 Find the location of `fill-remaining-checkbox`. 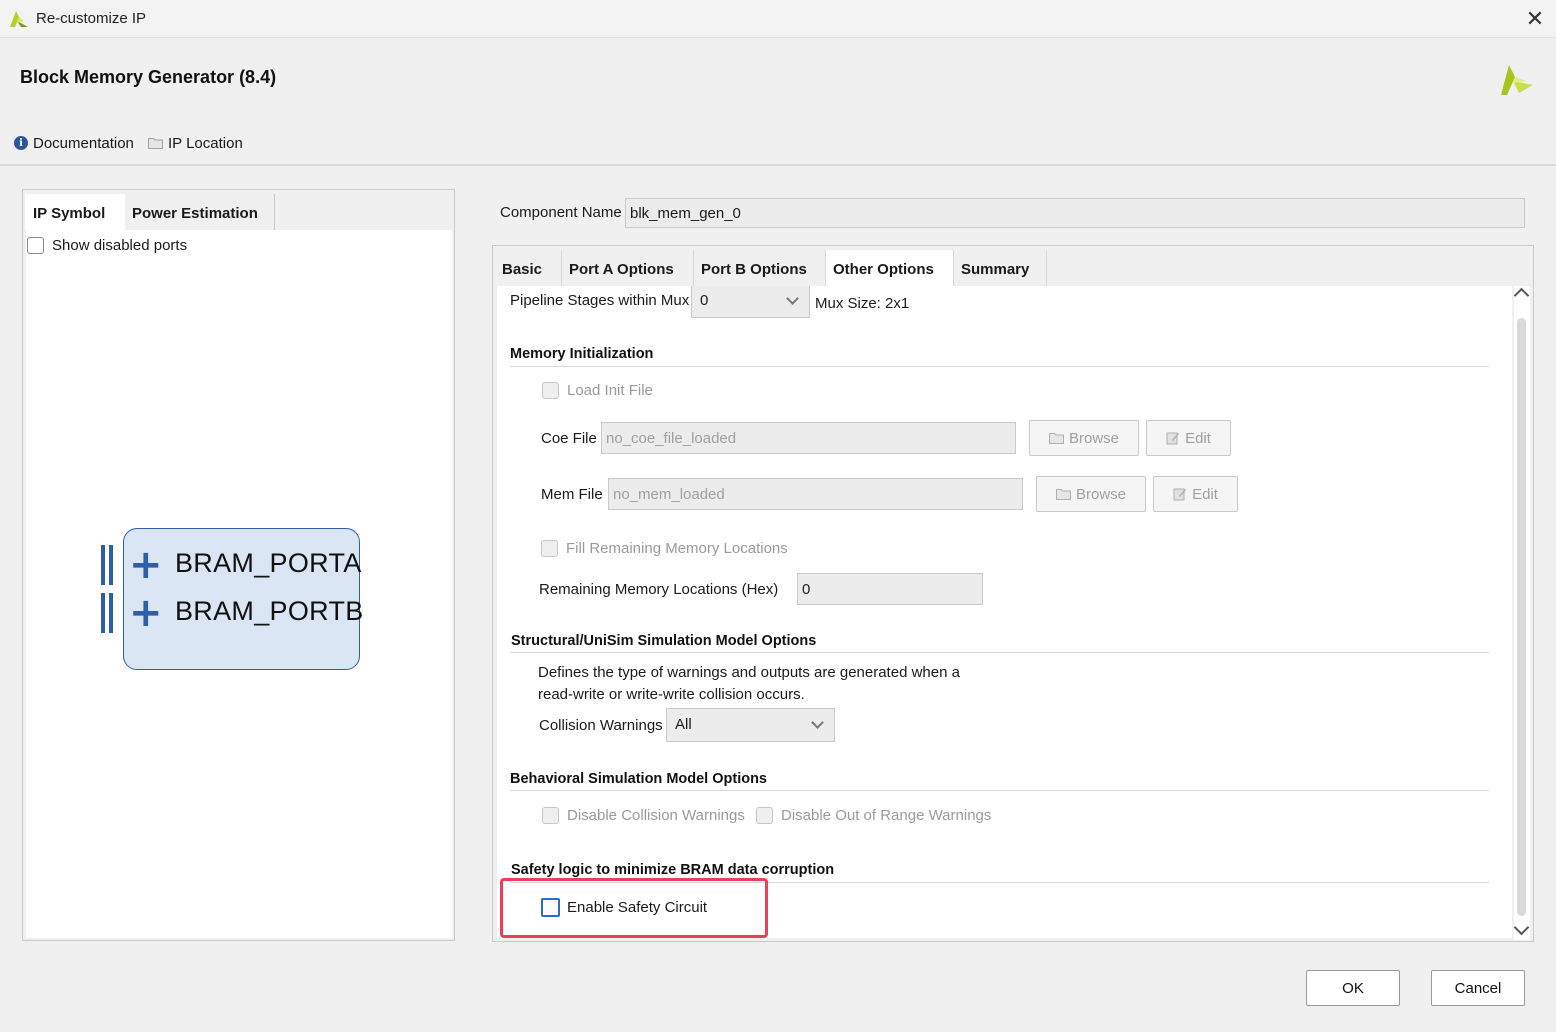

fill-remaining-checkbox is located at coordinates (549, 548).